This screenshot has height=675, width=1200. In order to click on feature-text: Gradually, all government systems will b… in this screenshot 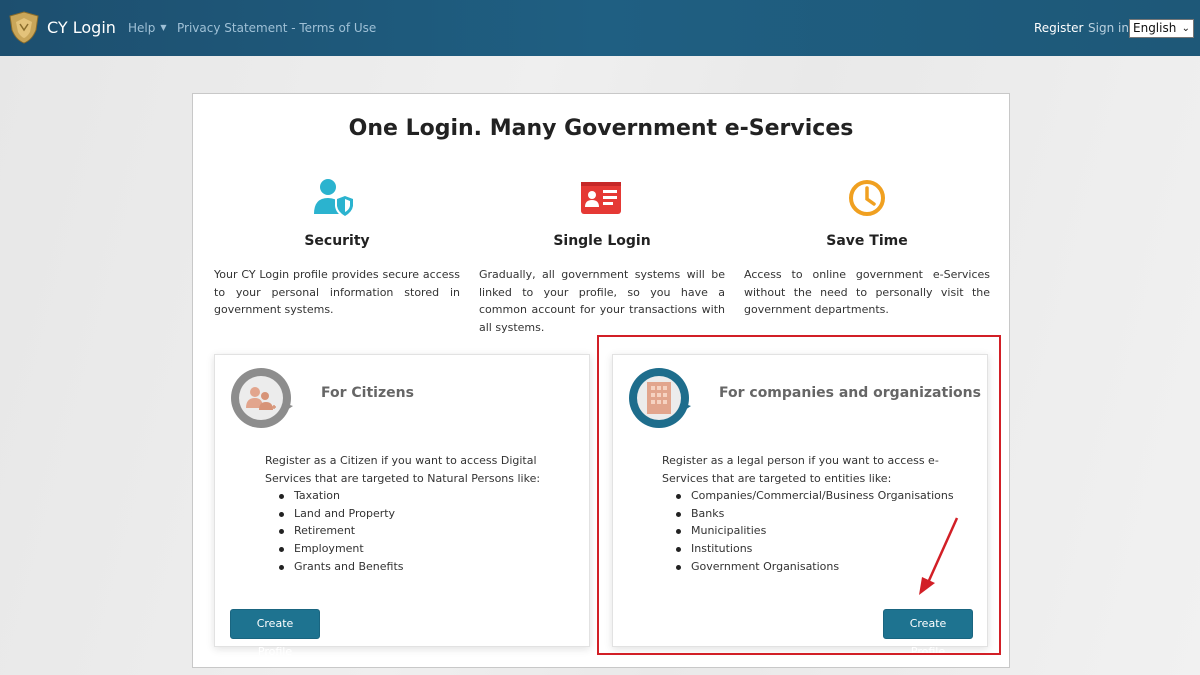, I will do `click(602, 301)`.